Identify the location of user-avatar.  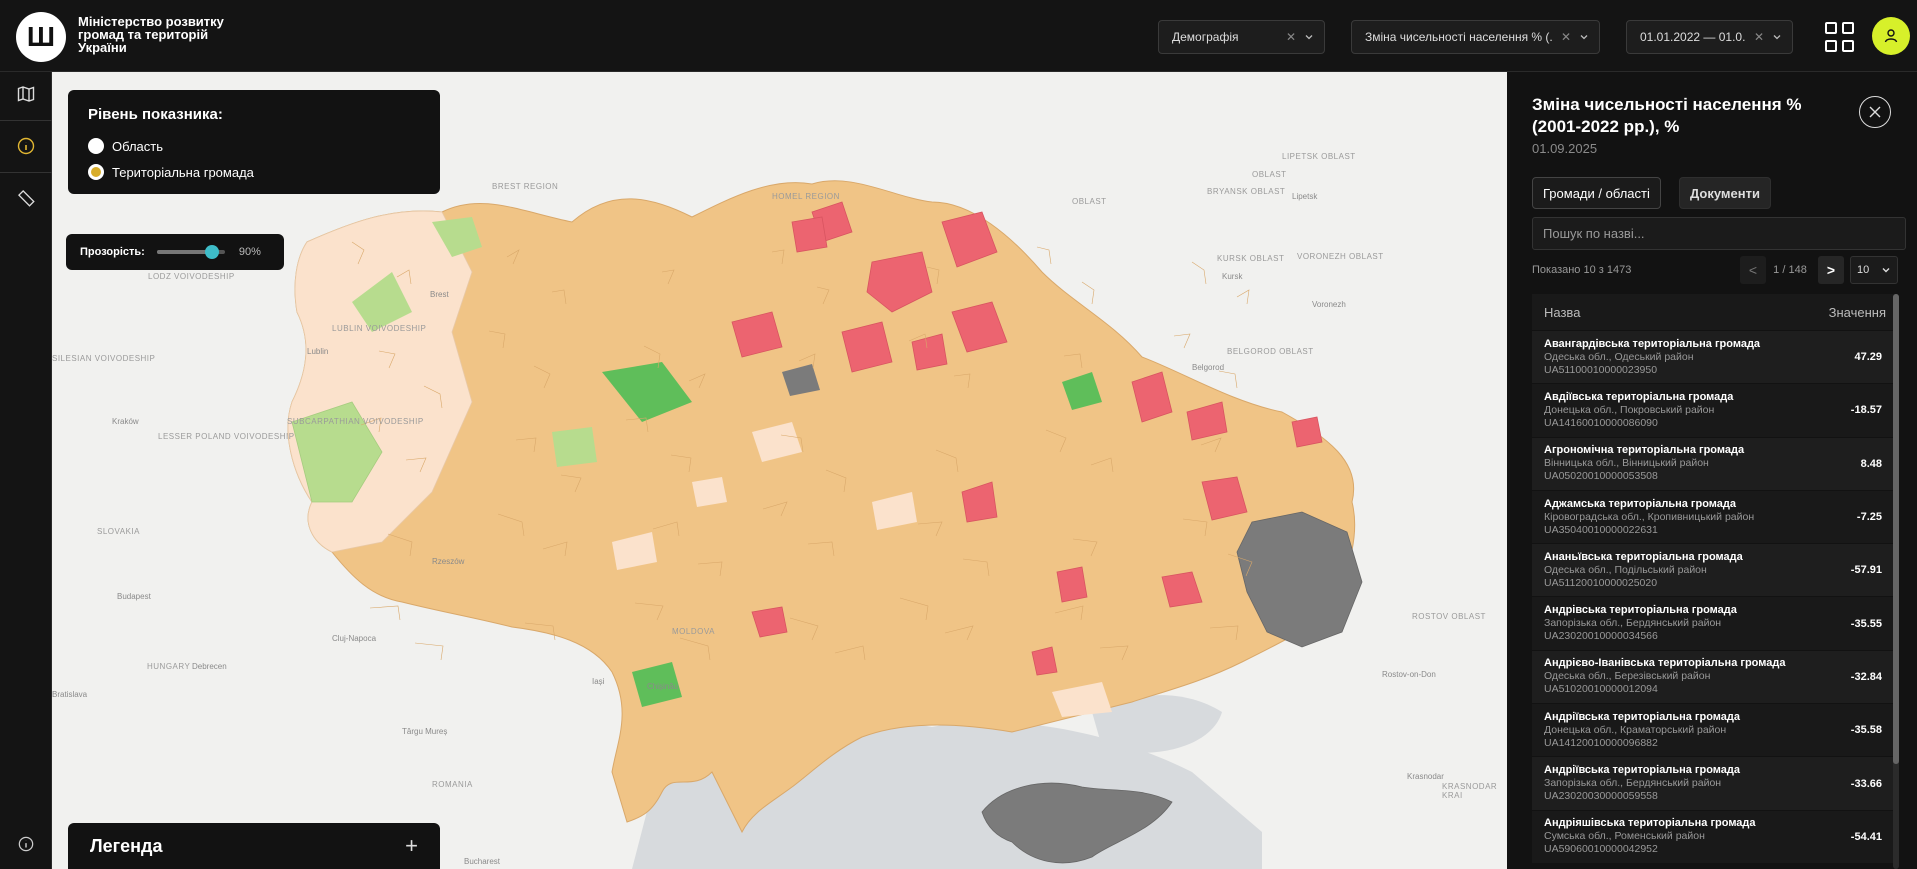
(1891, 36).